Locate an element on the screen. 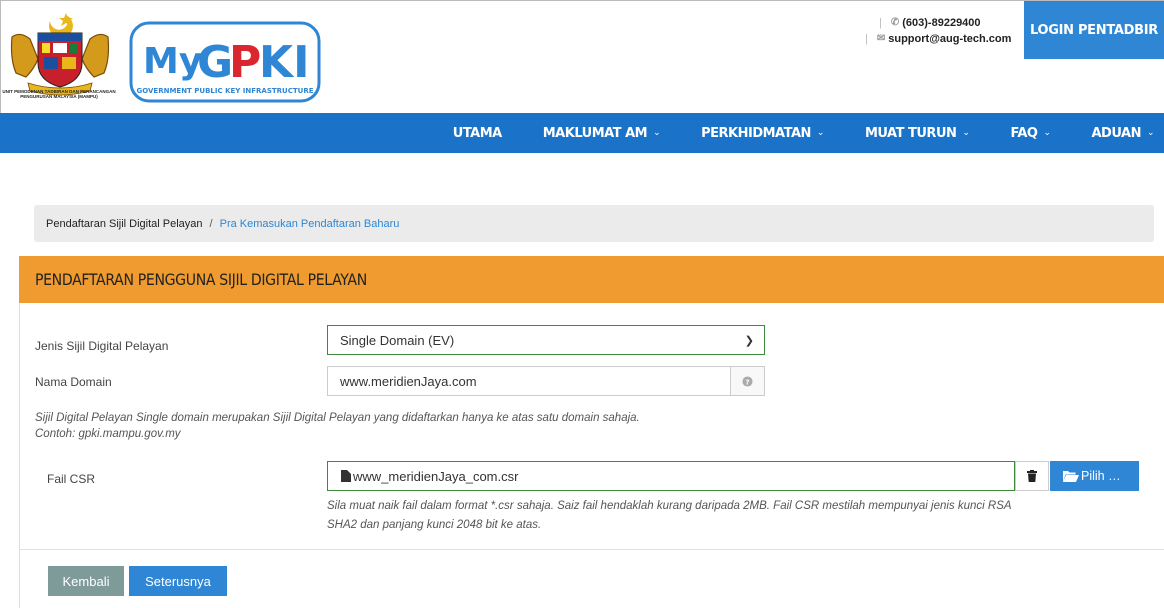  csr-label: Fail CSR is located at coordinates (71, 479).